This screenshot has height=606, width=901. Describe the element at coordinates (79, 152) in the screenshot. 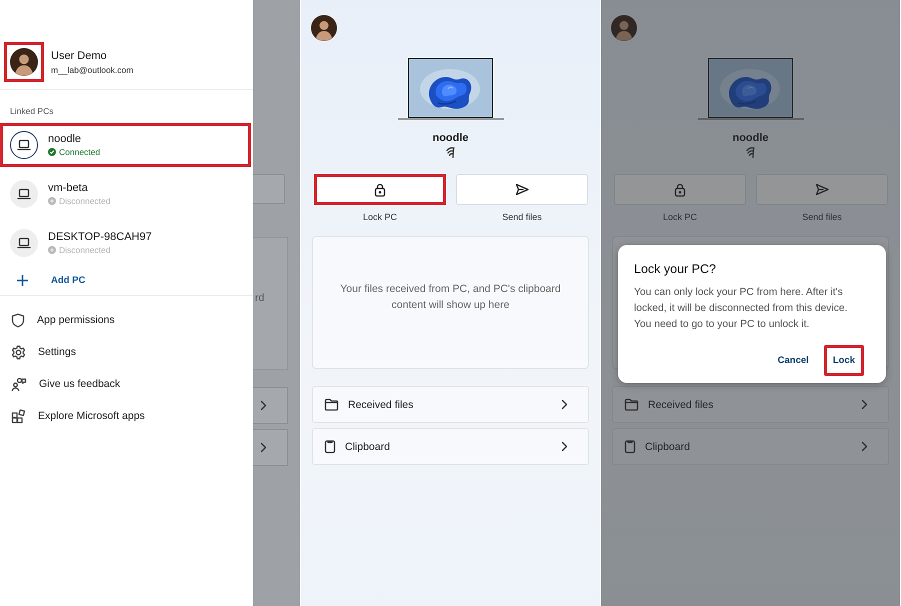

I see `pc-status: Connected` at that location.